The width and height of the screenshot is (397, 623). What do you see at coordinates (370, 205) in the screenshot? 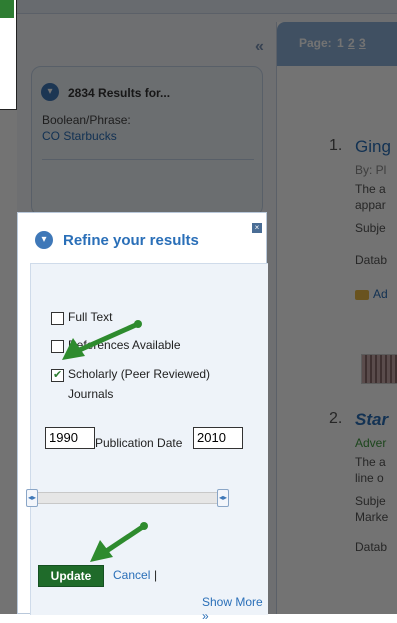
I see `result-snippet-2: appar` at bounding box center [370, 205].